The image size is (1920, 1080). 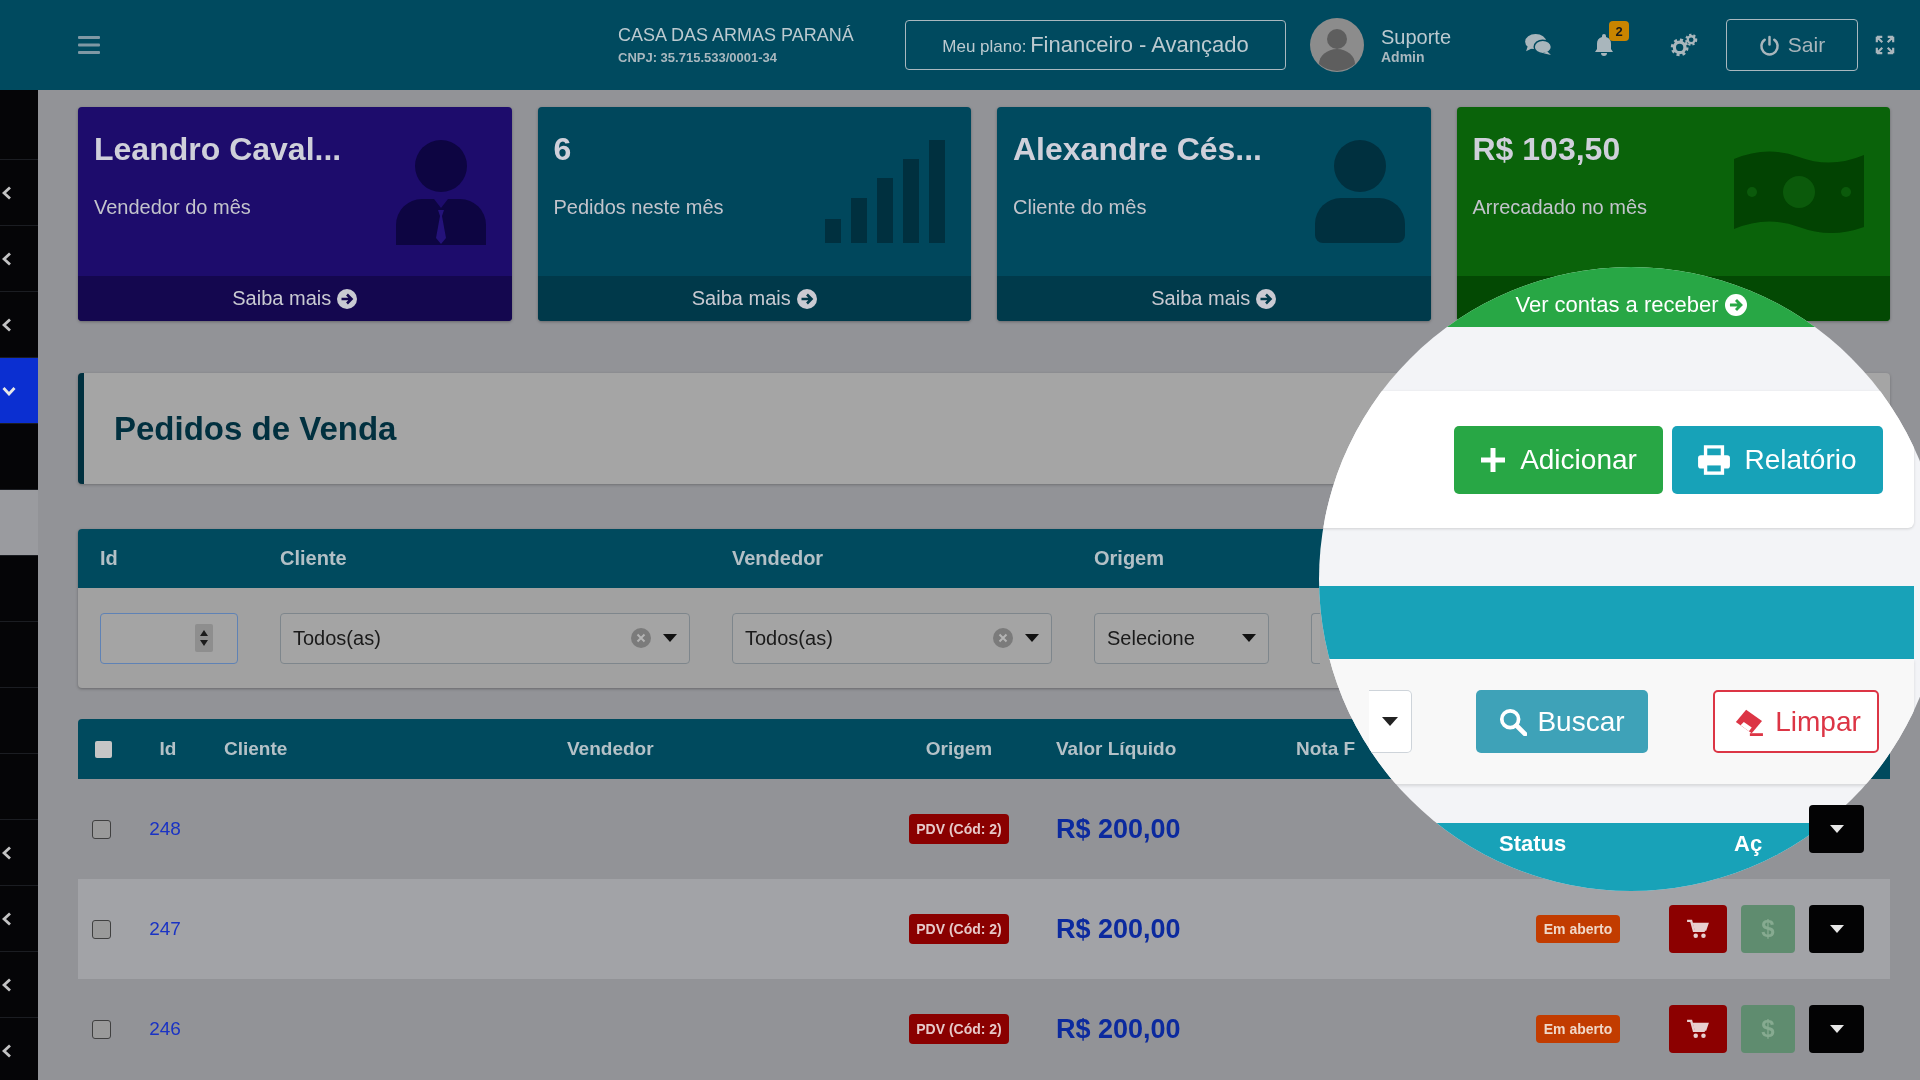 What do you see at coordinates (1885, 45) in the screenshot?
I see `fullscreen-icon` at bounding box center [1885, 45].